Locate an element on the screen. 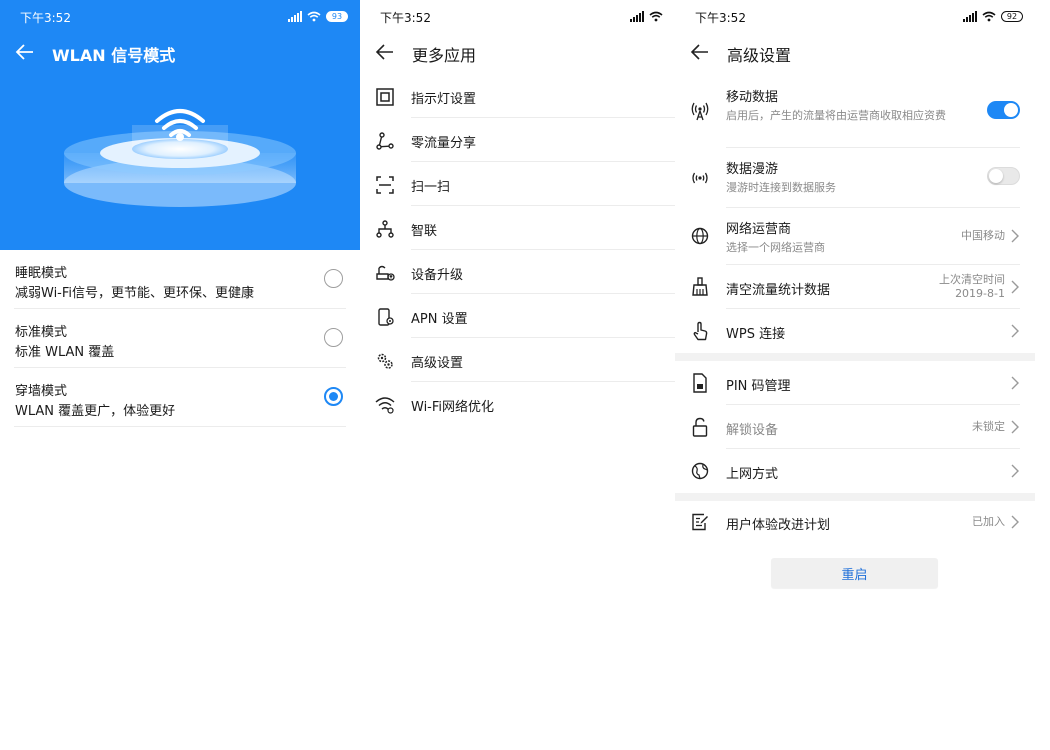 This screenshot has height=750, width=1050. section-divider is located at coordinates (855, 357).